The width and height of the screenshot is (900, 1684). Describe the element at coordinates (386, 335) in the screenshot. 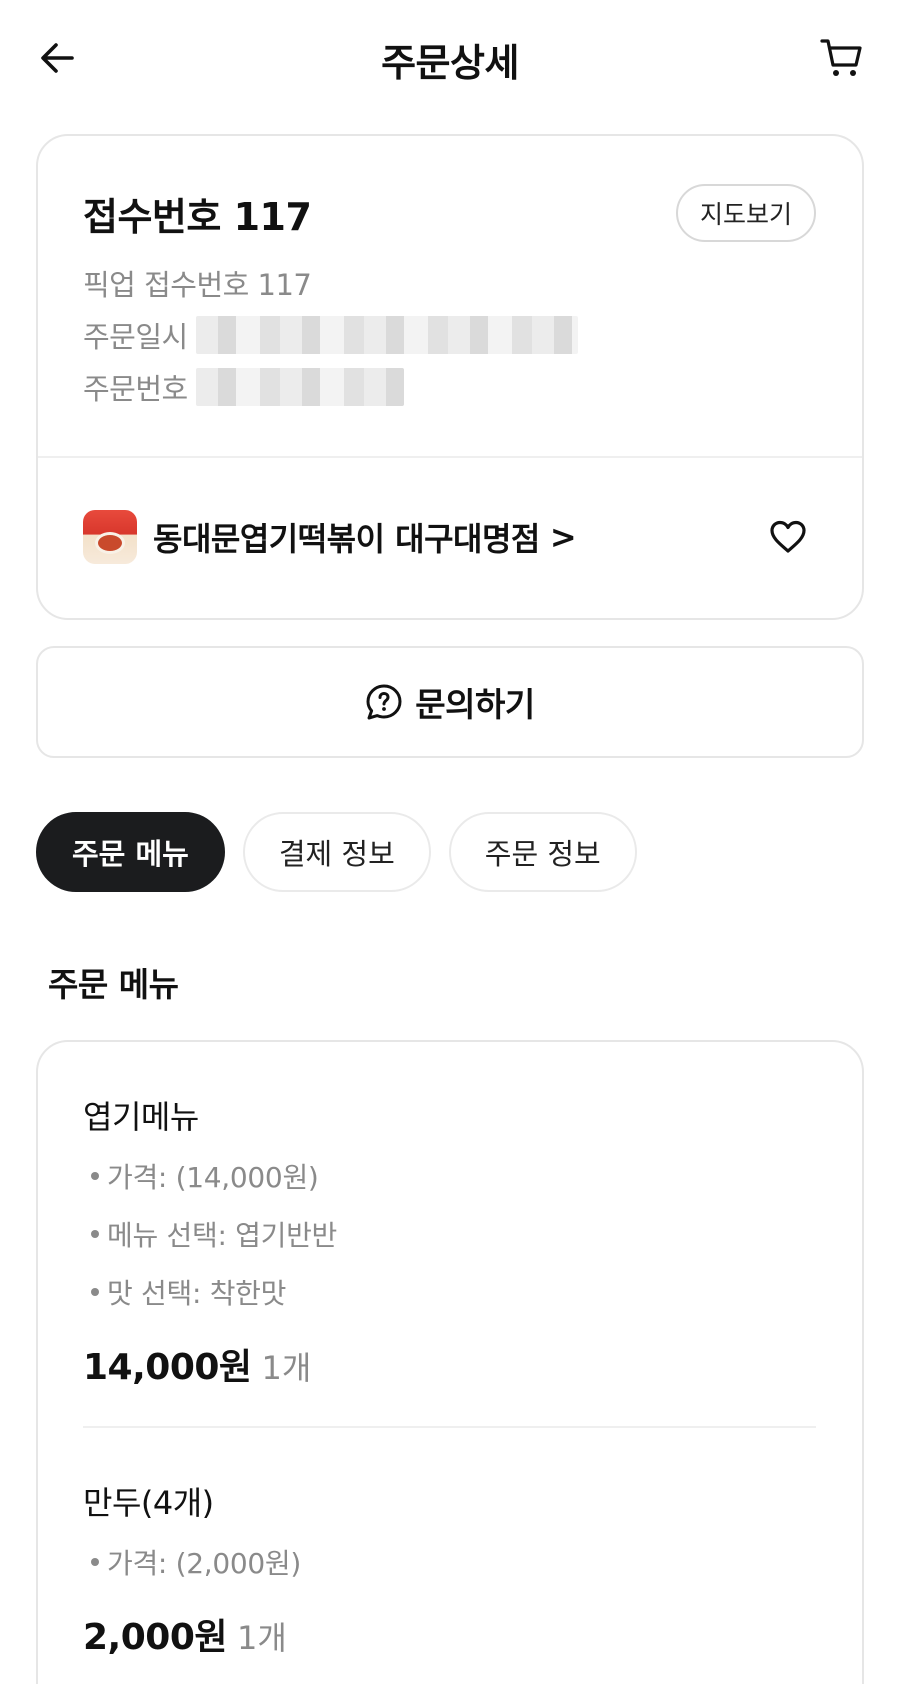

I see `order-date-redacted` at that location.